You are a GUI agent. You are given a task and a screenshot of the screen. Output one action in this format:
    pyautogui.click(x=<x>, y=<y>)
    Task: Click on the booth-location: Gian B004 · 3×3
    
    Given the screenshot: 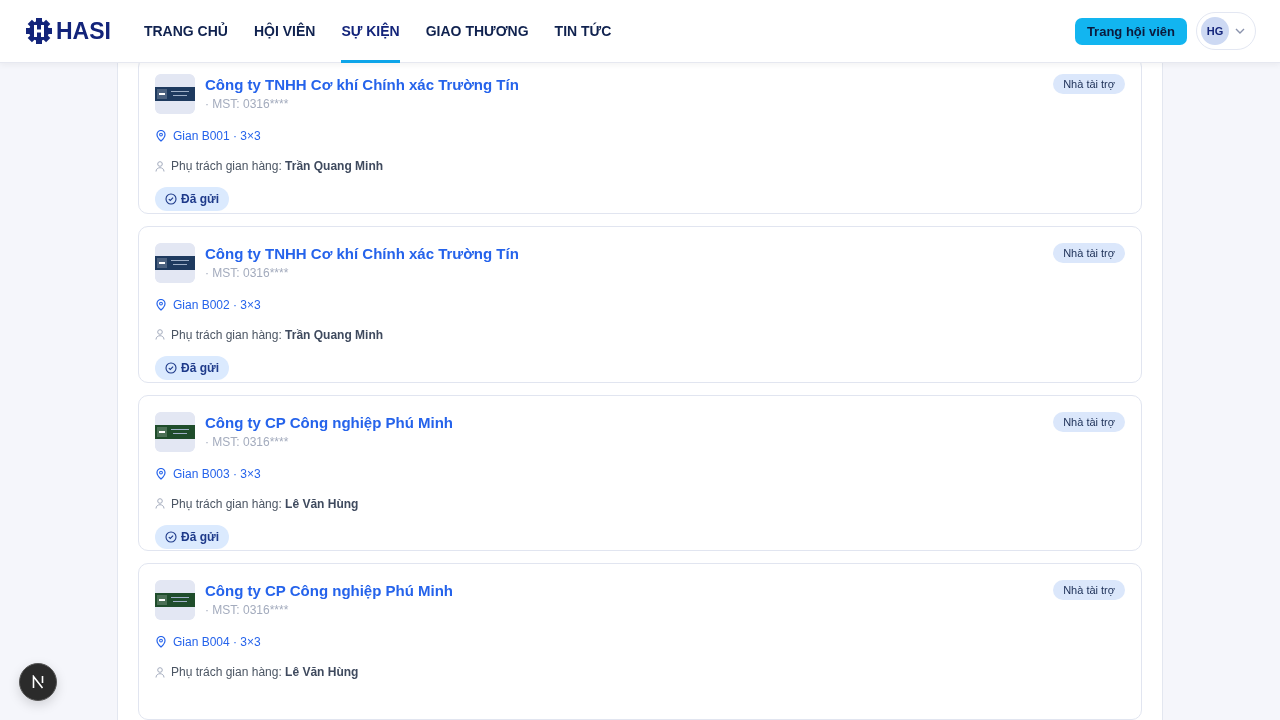 What is the action you would take?
    pyautogui.click(x=217, y=642)
    